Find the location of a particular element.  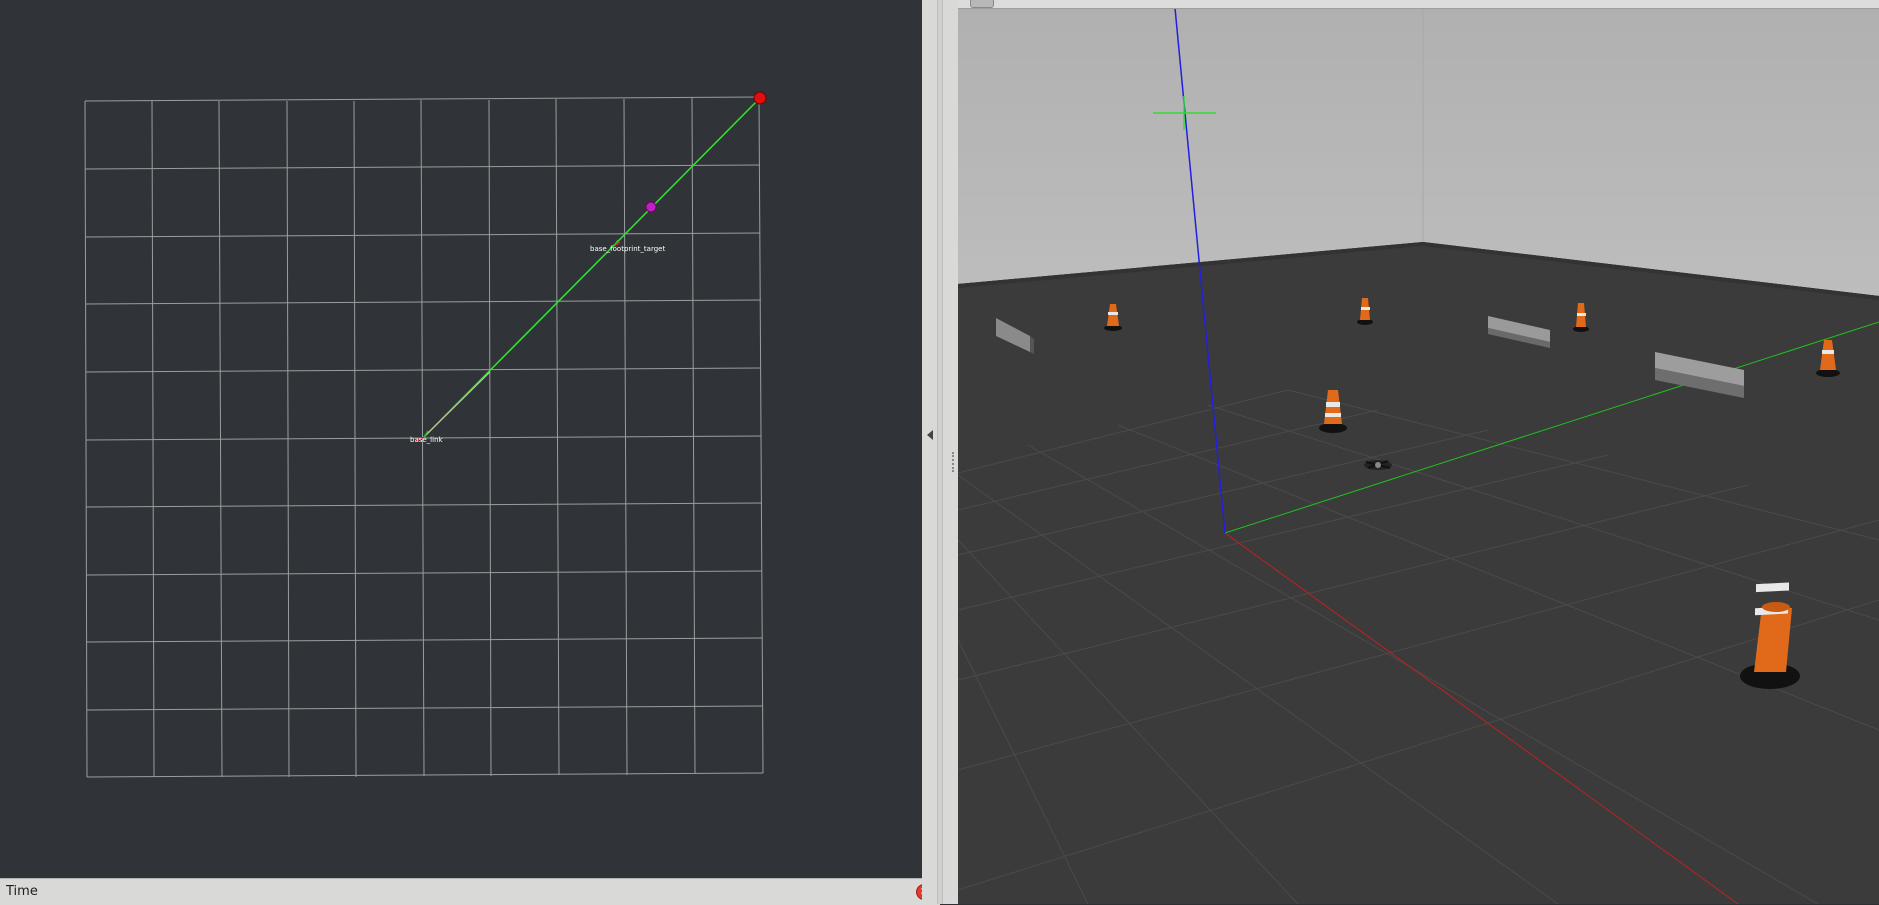

time-panel-title: Time is located at coordinates (22, 891).